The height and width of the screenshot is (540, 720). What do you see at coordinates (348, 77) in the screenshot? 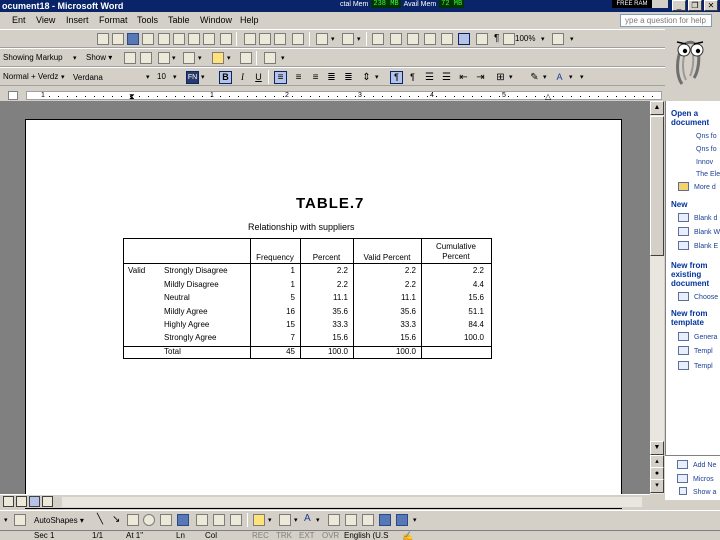
I see `distributed-icon: ≣` at bounding box center [348, 77].